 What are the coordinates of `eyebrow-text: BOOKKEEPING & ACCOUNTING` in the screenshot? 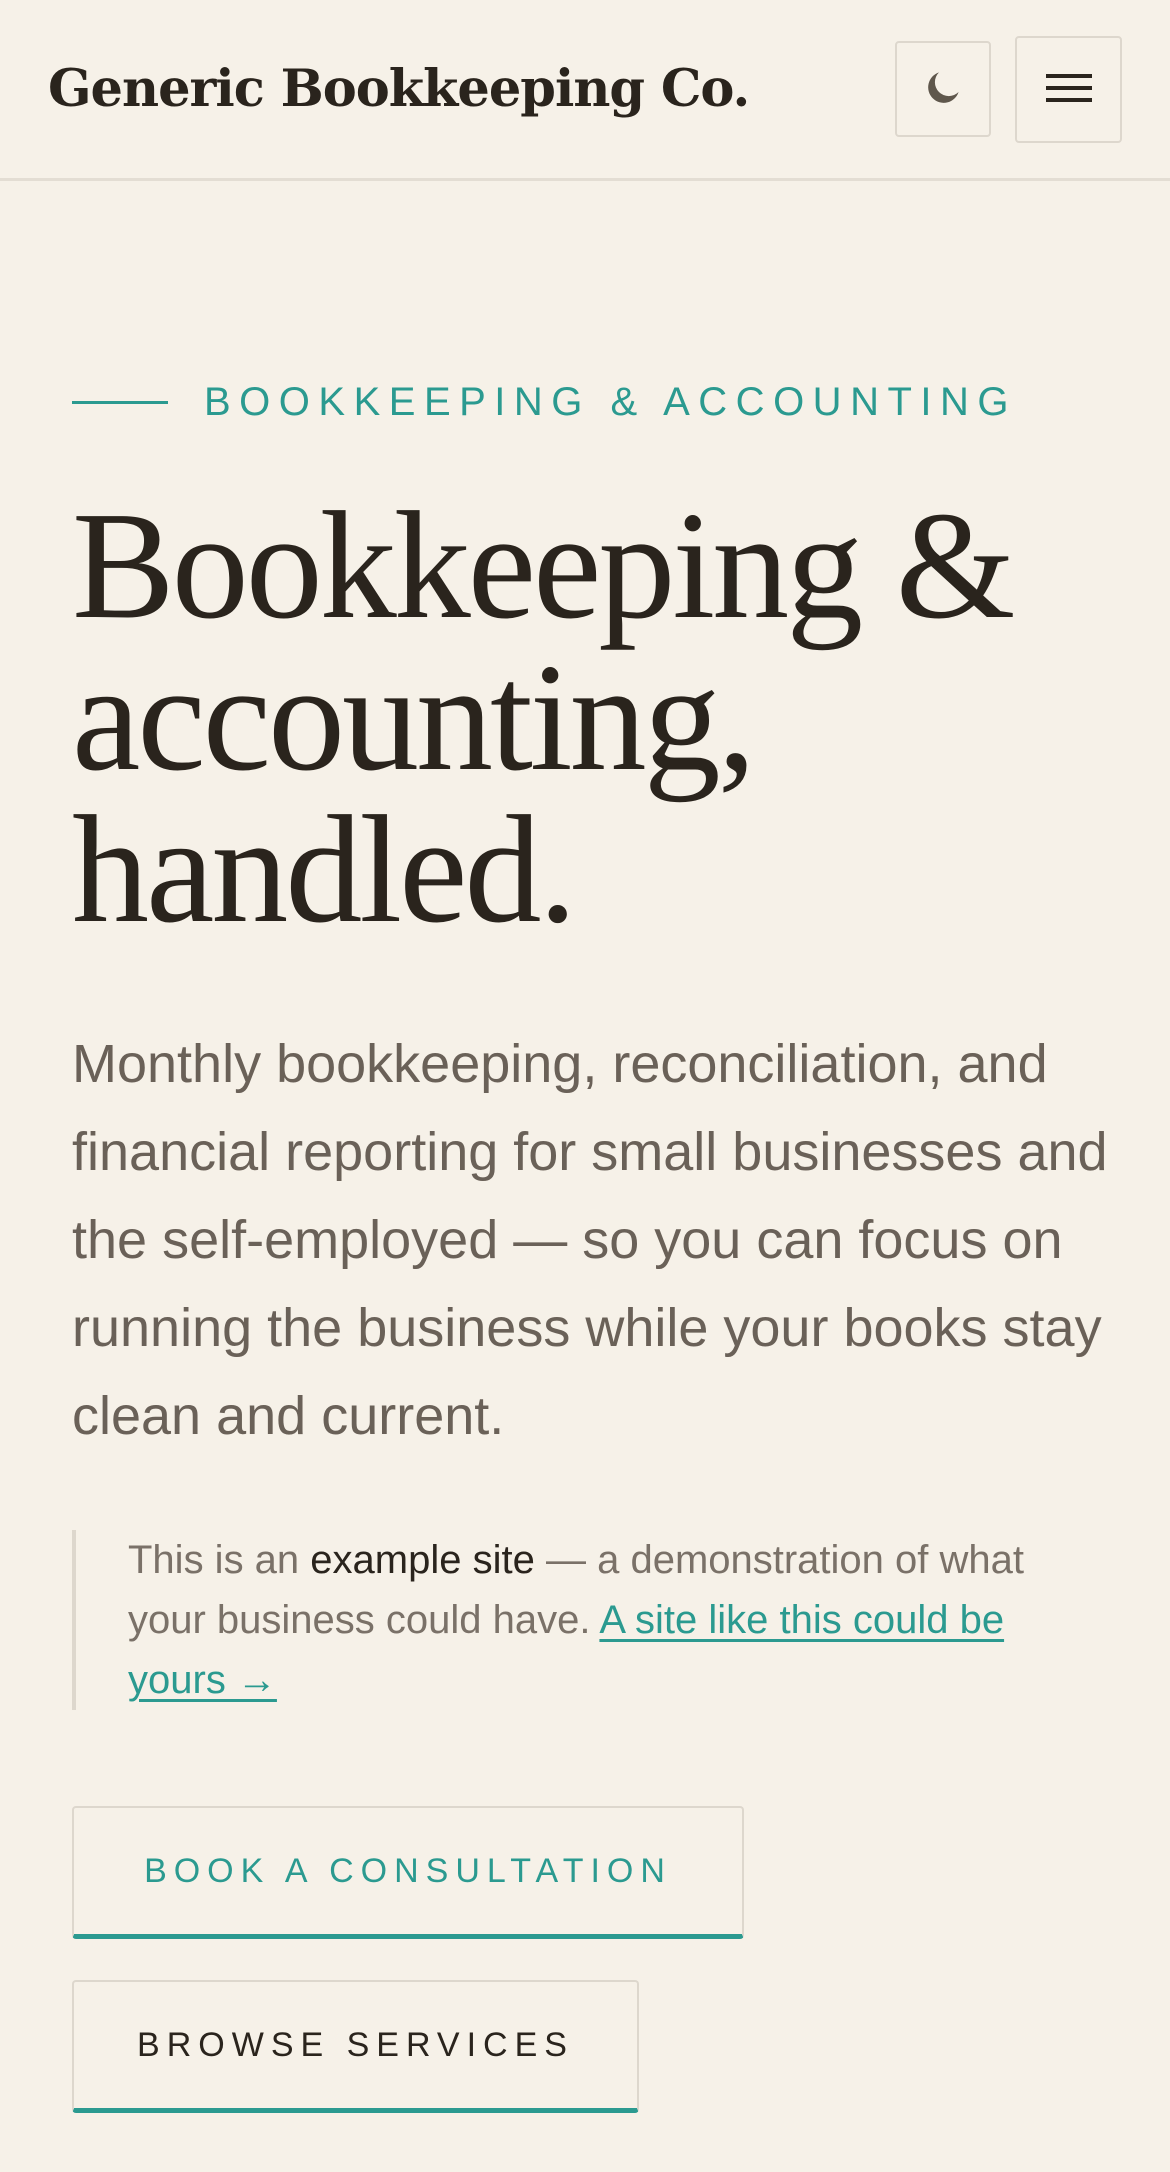 It's located at (611, 402).